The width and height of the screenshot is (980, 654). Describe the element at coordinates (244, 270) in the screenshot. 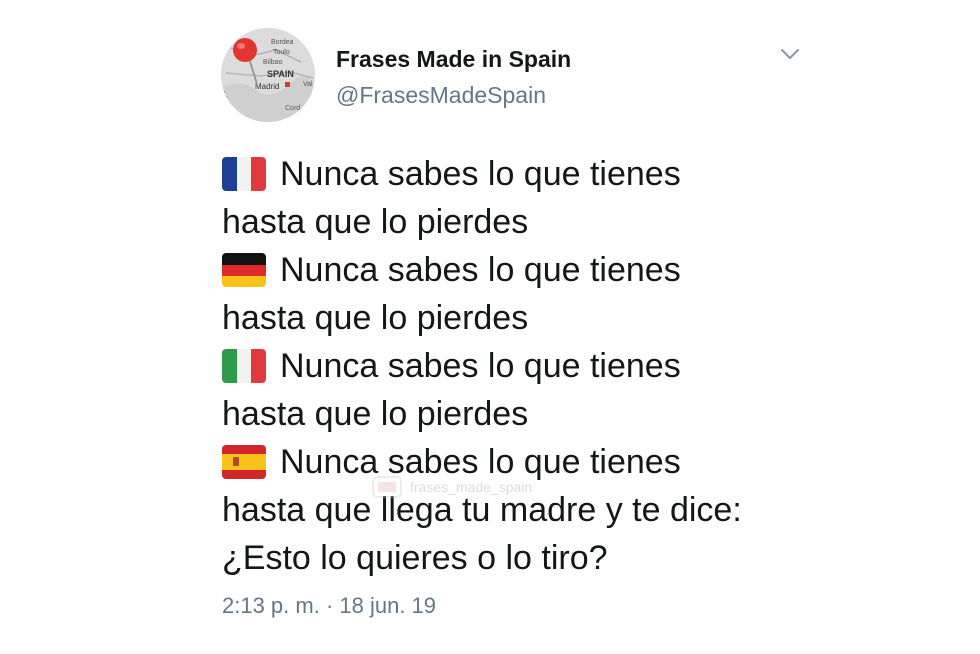

I see `germany-flag-icon` at that location.